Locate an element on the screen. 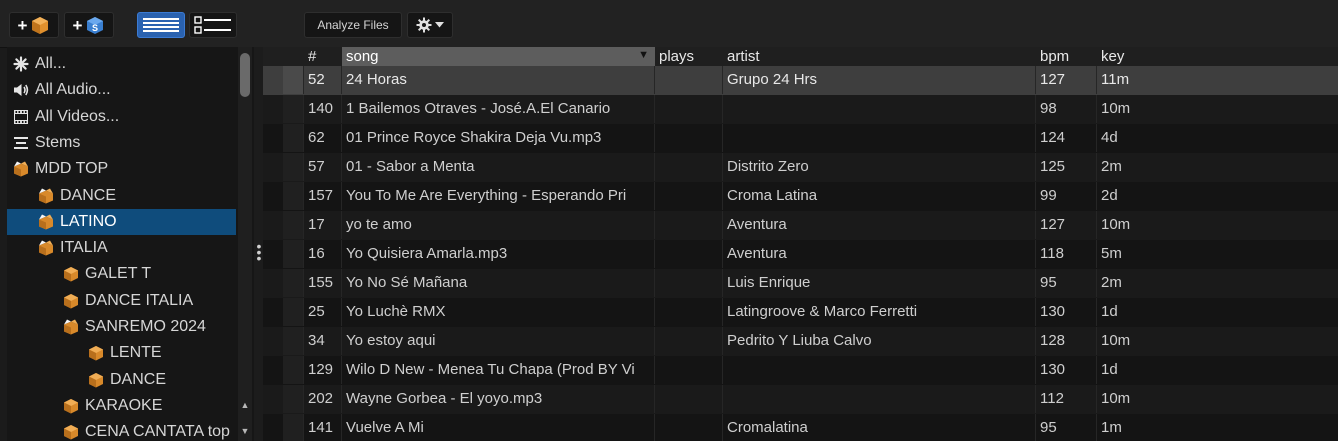 This screenshot has width=1338, height=441. tree-item-italia: ITALIA is located at coordinates (121, 248).